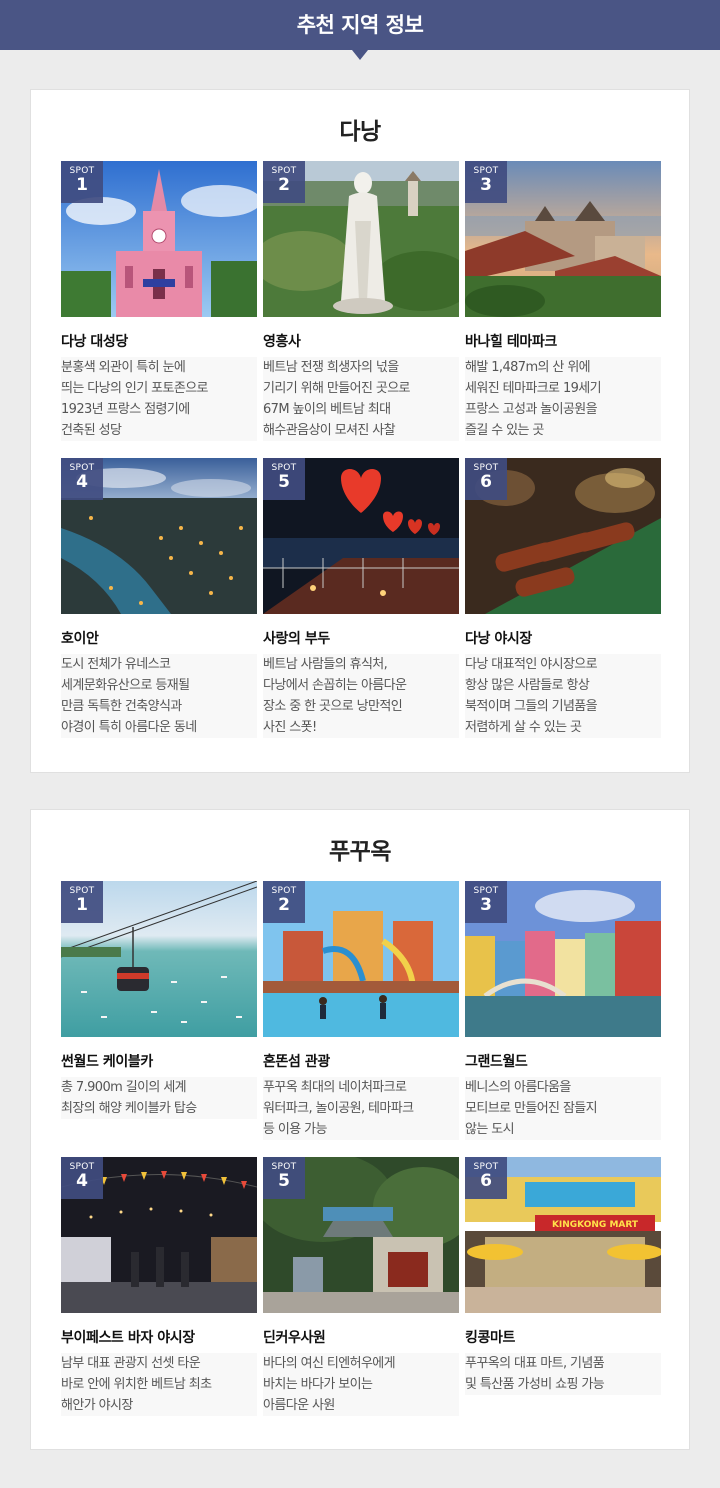  Describe the element at coordinates (360, 55) in the screenshot. I see `header-pointer` at that location.